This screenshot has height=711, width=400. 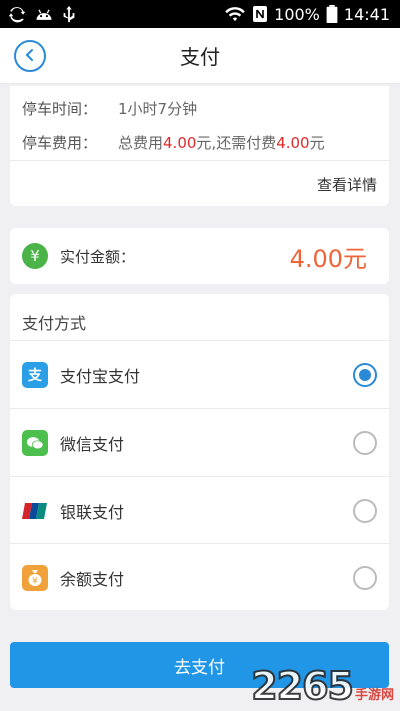 What do you see at coordinates (100, 376) in the screenshot?
I see `payment-option-label: 支付宝支付` at bounding box center [100, 376].